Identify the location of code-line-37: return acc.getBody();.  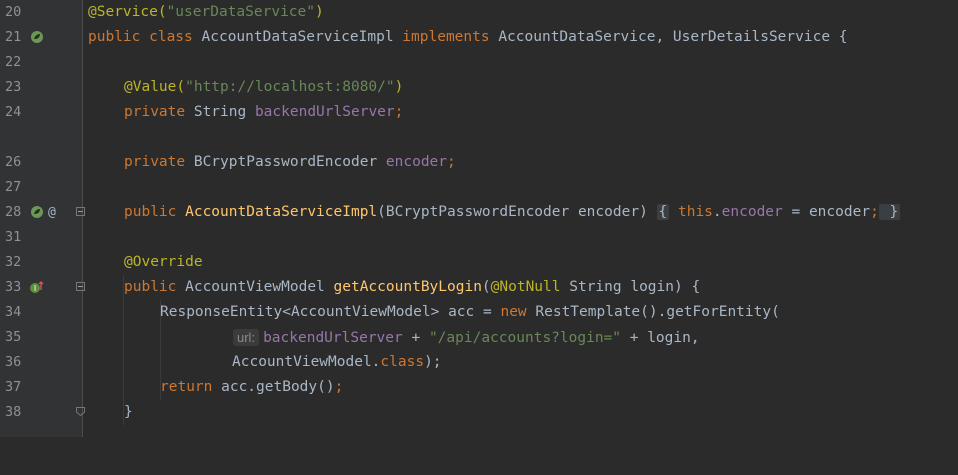
(213, 387).